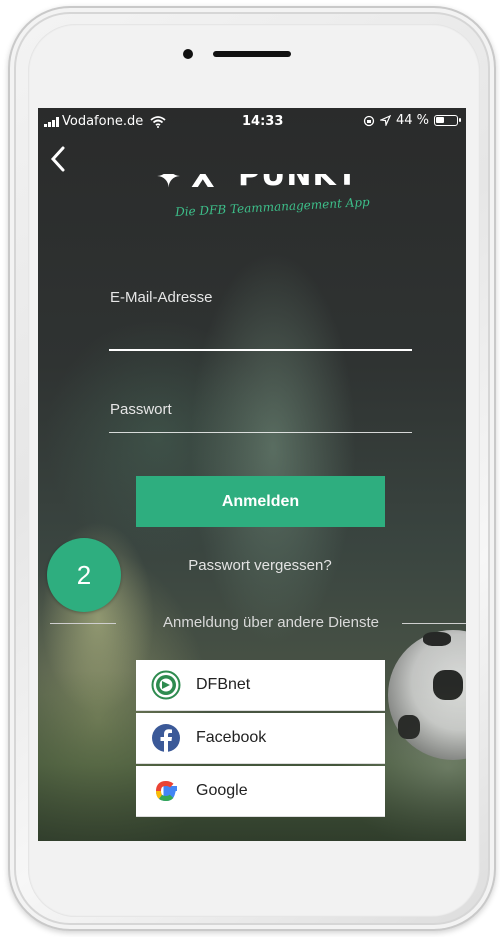 The width and height of the screenshot is (500, 937). I want to click on other-services-divider: Anmeldung über andere Dienste, so click(258, 624).